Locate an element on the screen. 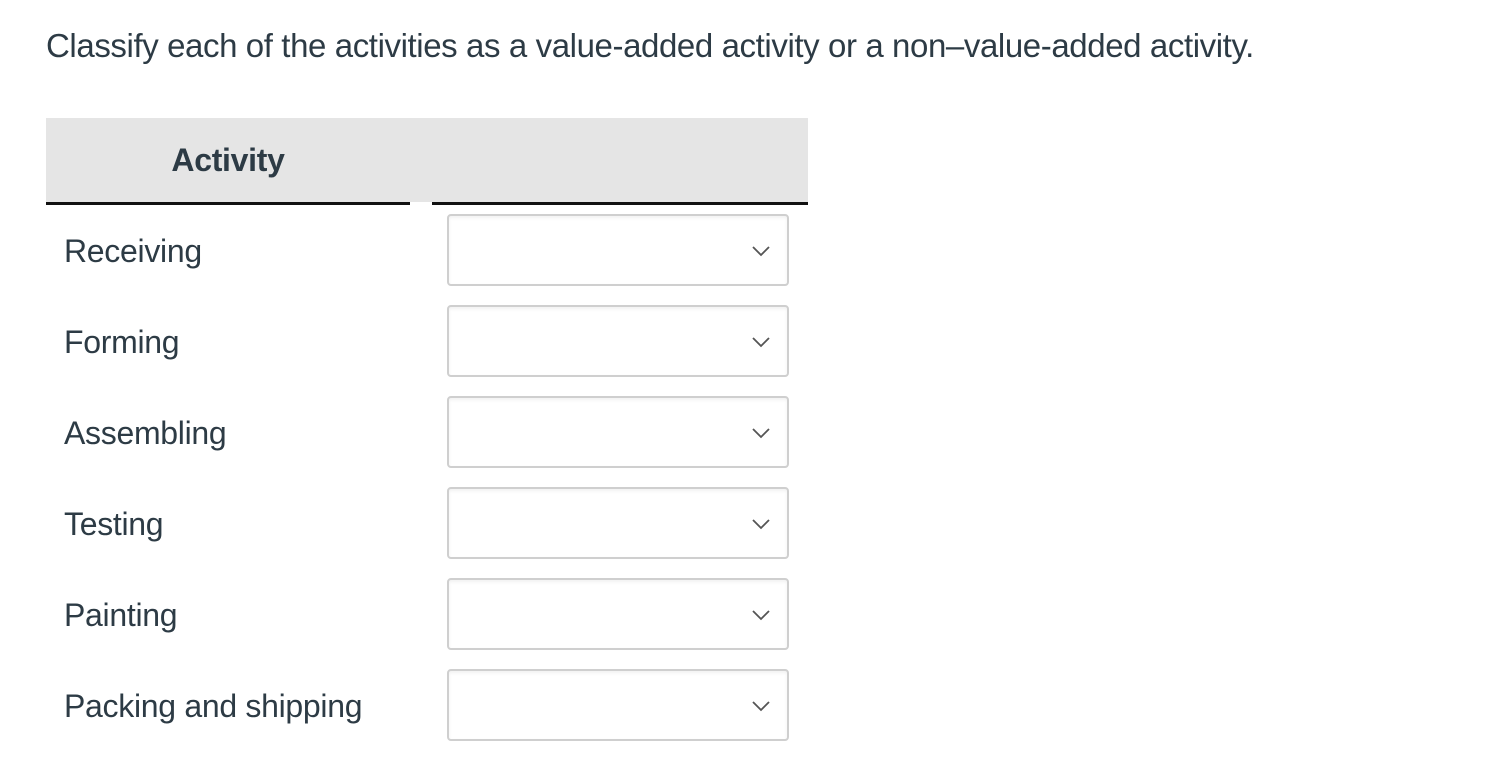  classification-select-assembling is located at coordinates (618, 432).